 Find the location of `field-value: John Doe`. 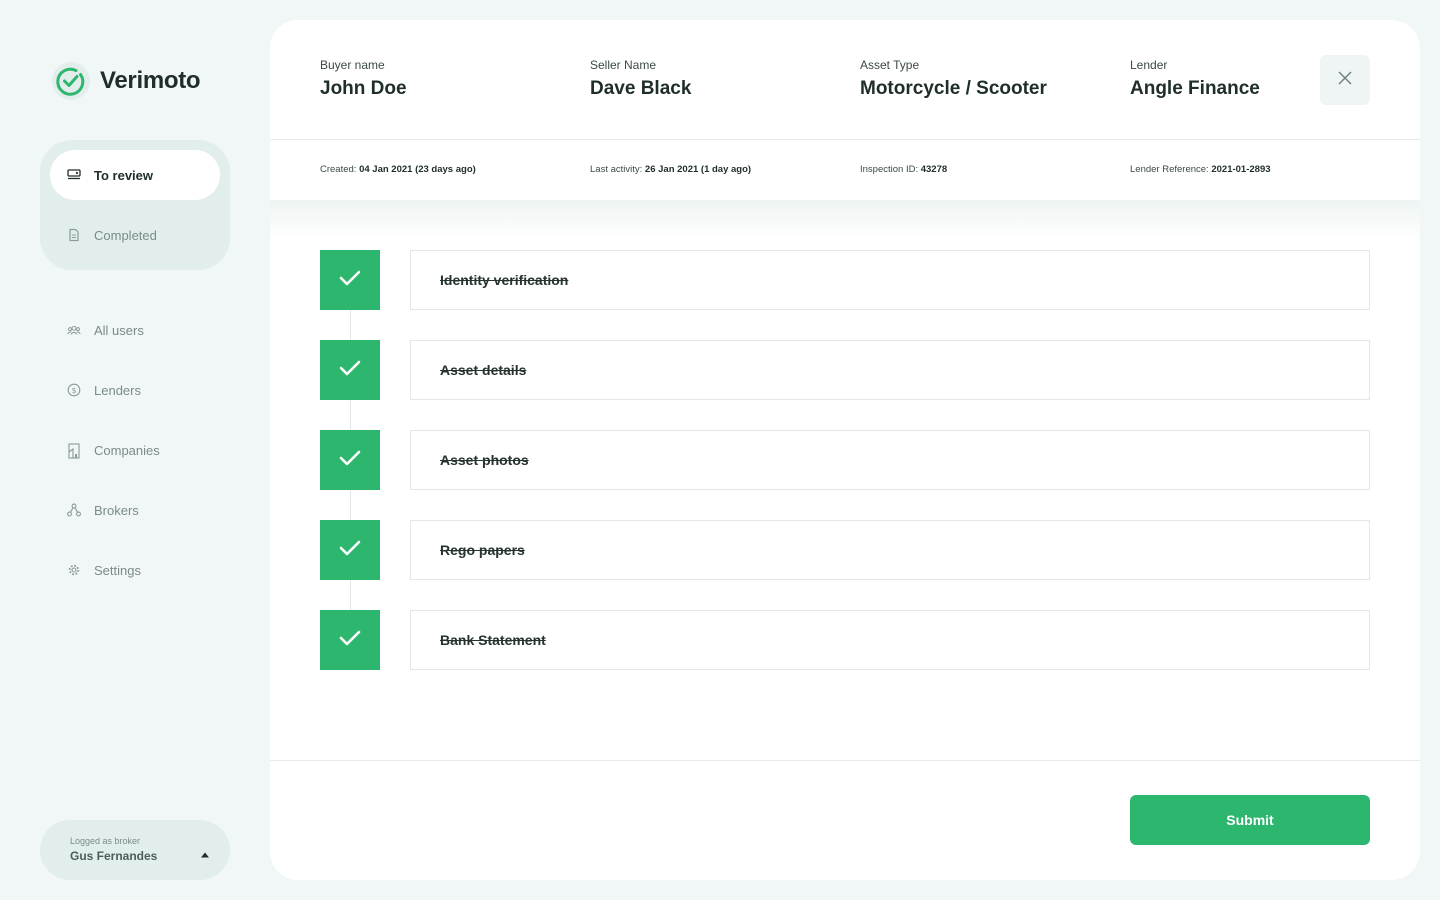

field-value: John Doe is located at coordinates (363, 88).